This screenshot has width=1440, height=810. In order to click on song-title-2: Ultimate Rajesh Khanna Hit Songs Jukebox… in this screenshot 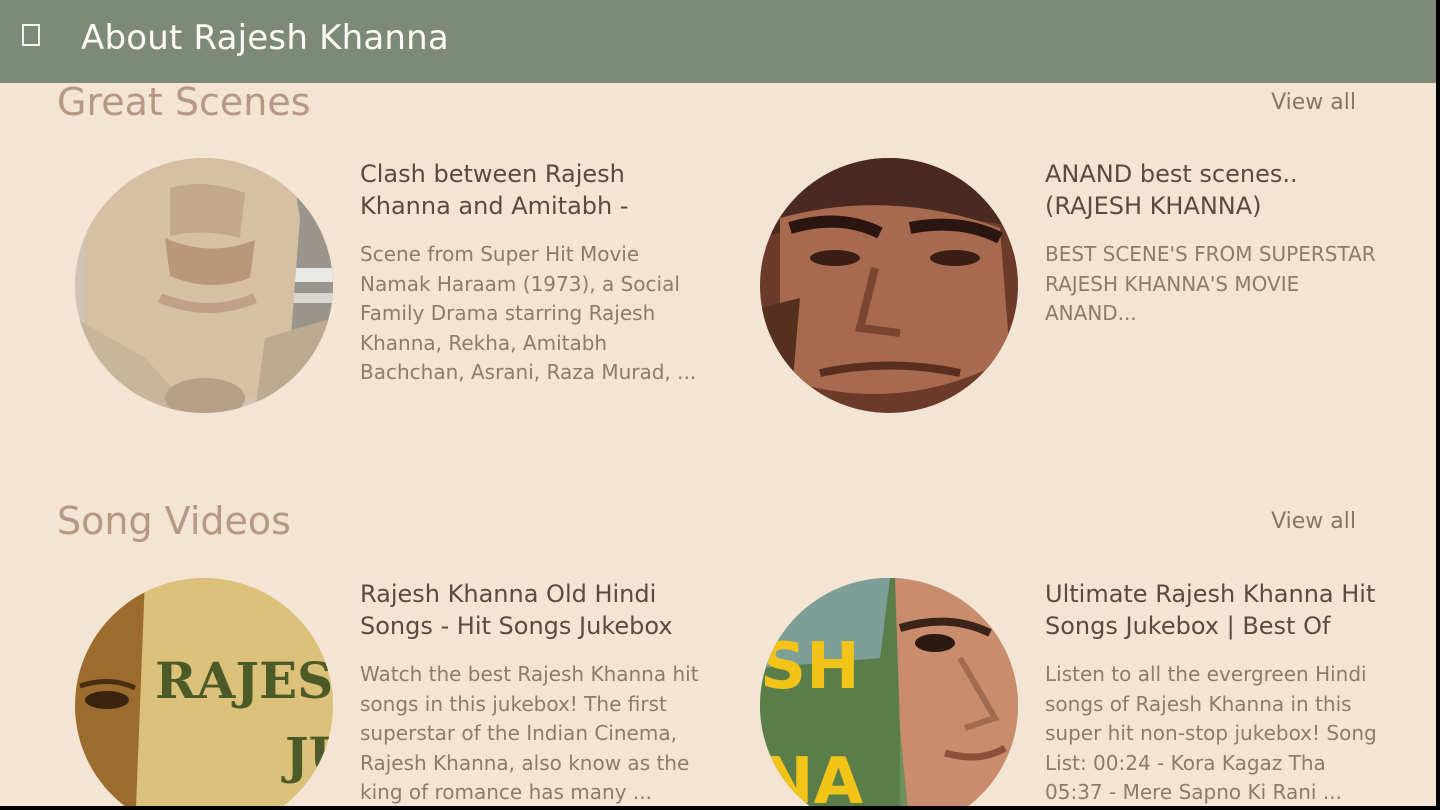, I will do `click(1215, 611)`.